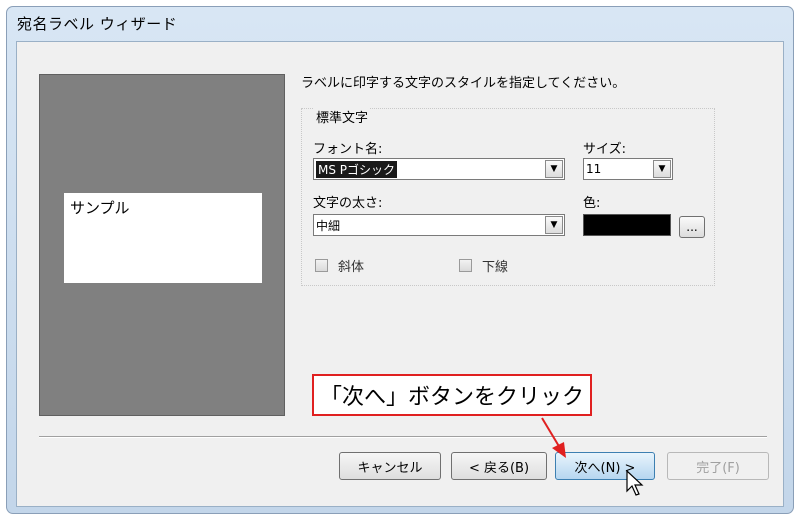 This screenshot has height=520, width=800. I want to click on cancel-button: キャンセル, so click(390, 466).